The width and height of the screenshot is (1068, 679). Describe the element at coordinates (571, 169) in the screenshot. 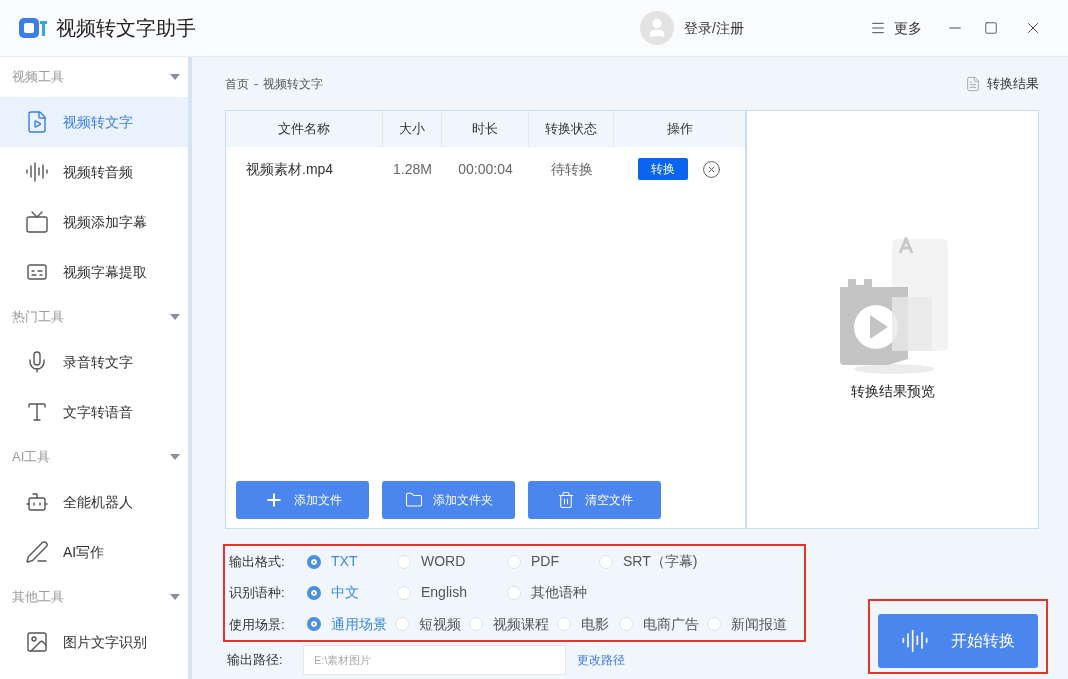

I see `table-cell-text: 待转换` at that location.